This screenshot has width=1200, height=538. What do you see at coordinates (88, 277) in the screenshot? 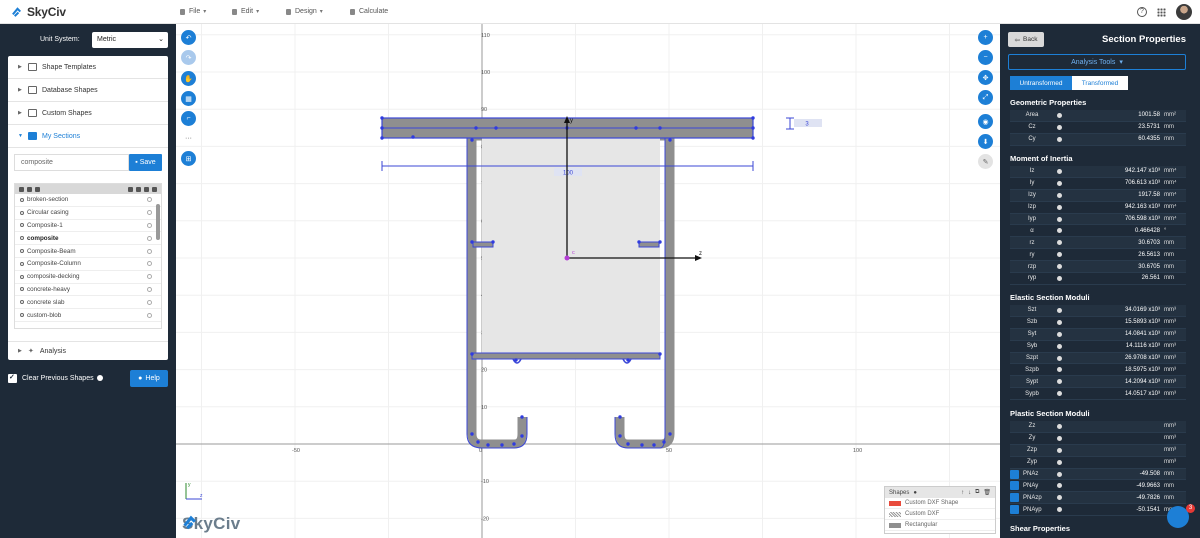
I see `list-item: composite-decking` at bounding box center [88, 277].